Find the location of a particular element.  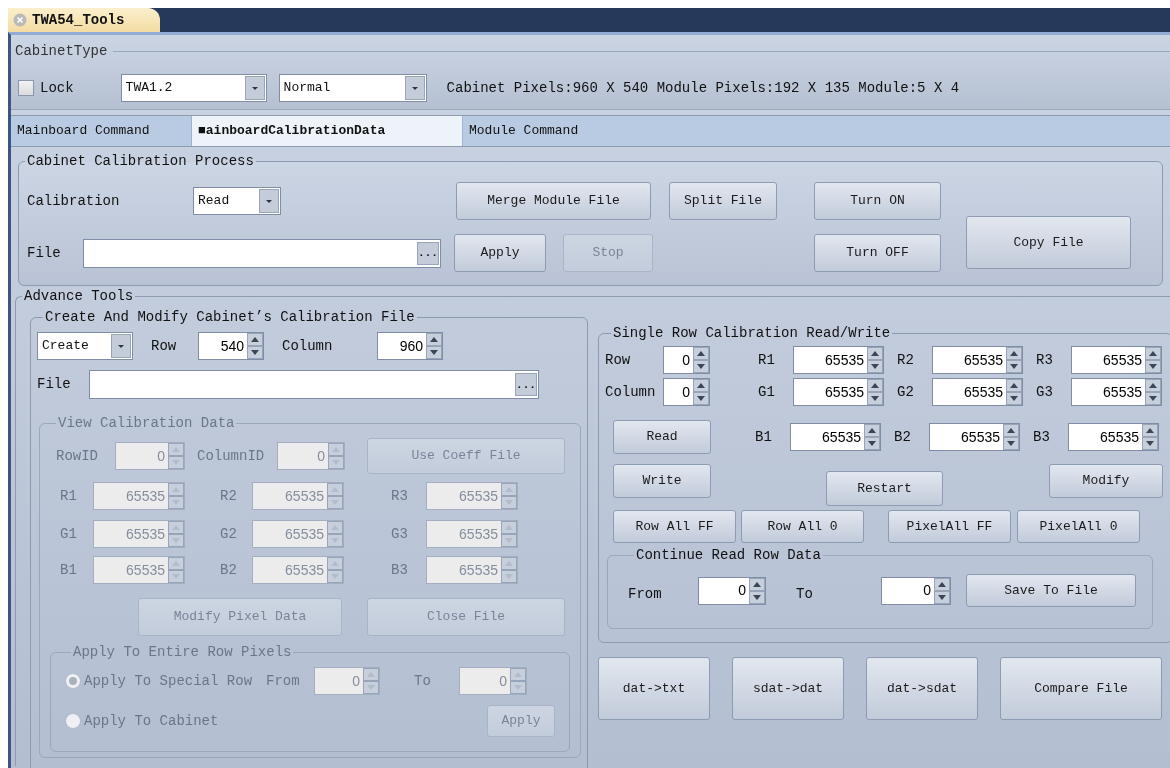

button: Modify is located at coordinates (1106, 481).